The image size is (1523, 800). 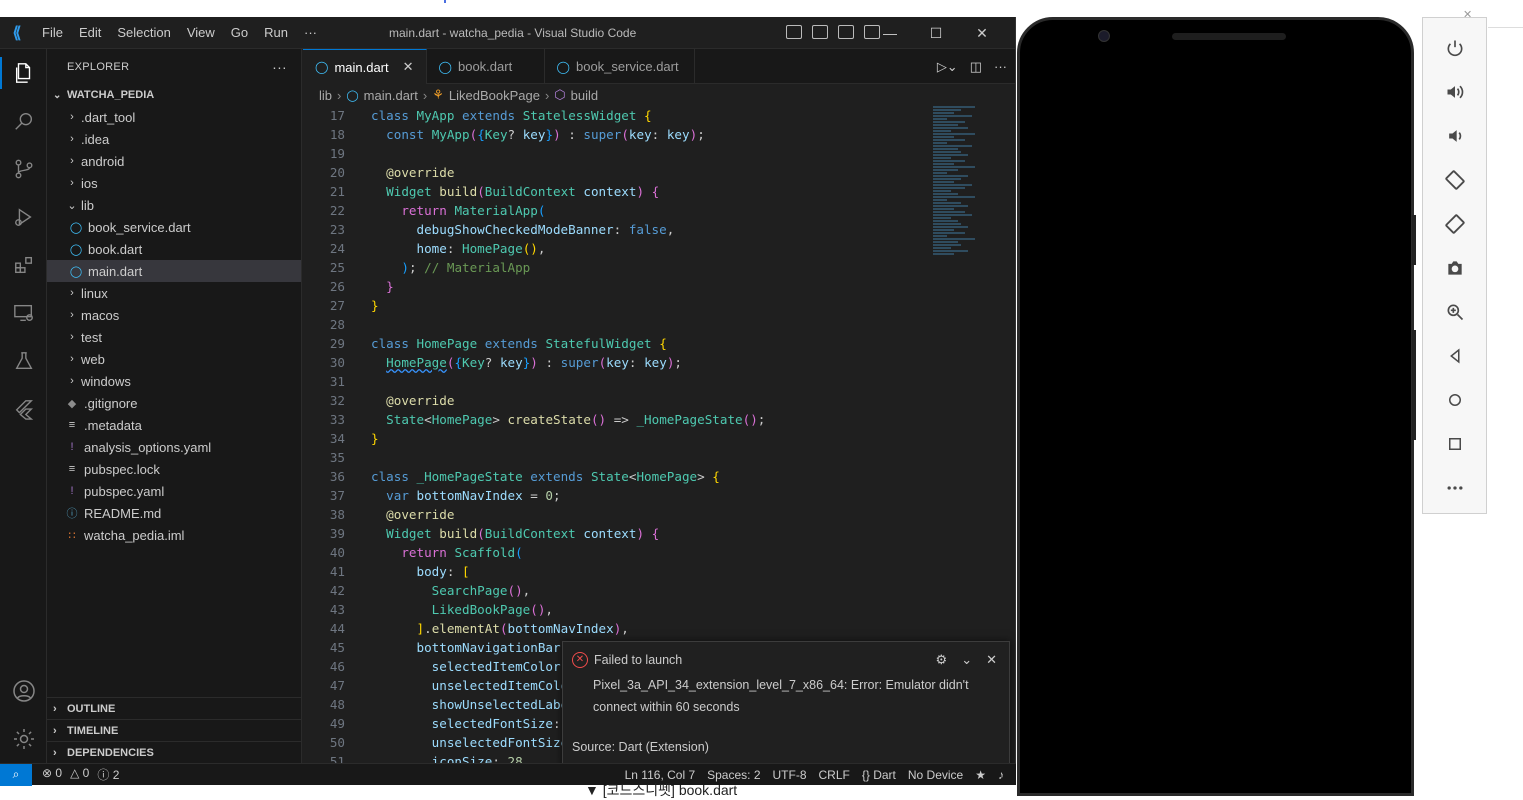 What do you see at coordinates (1454, 268) in the screenshot?
I see `screenshot-camera-icon` at bounding box center [1454, 268].